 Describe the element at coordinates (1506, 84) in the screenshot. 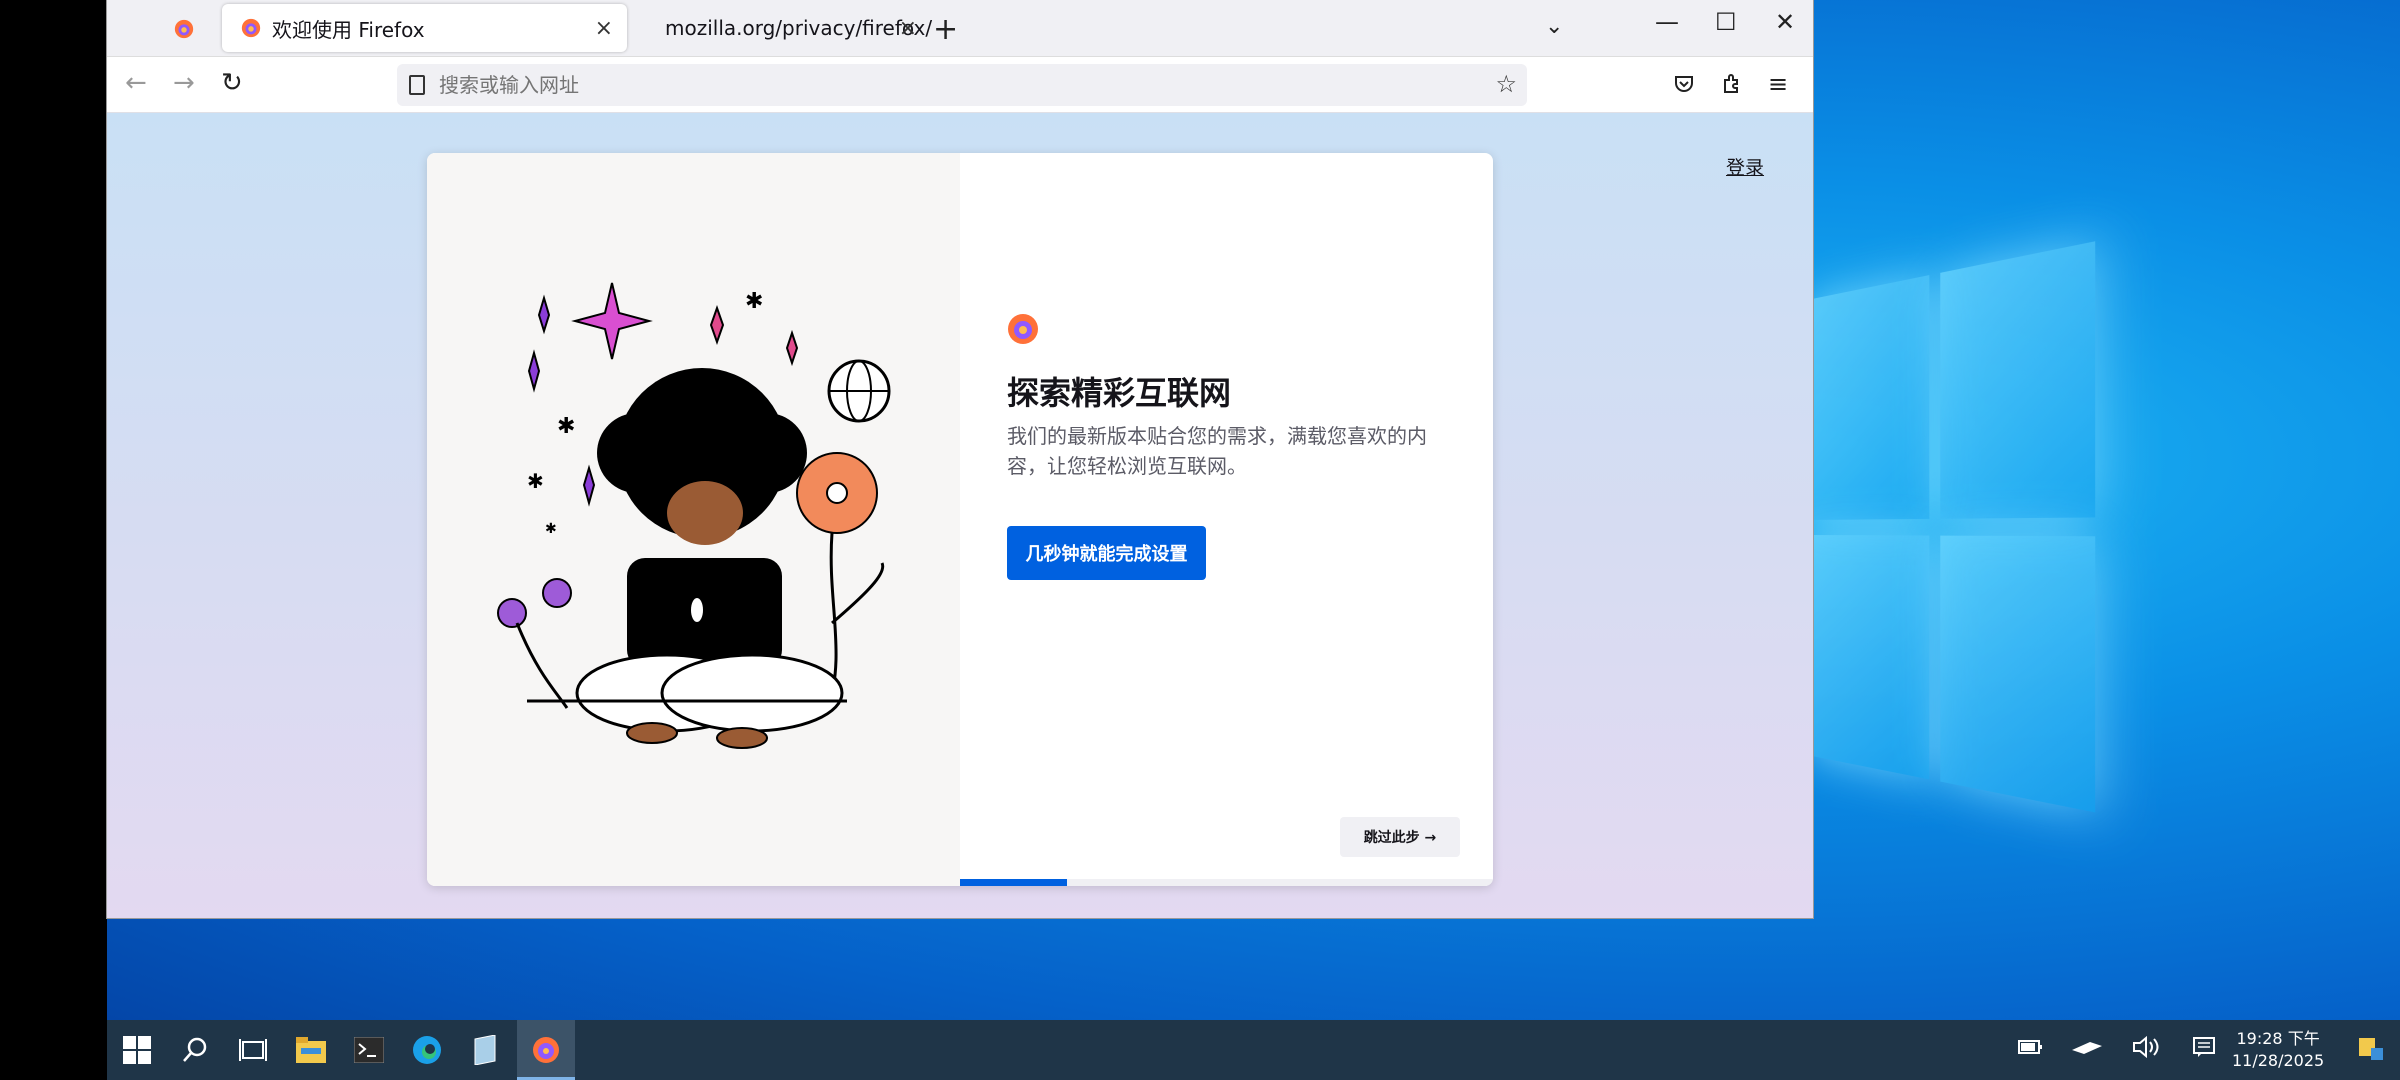

I see `bookmark-star-icon: ☆` at that location.